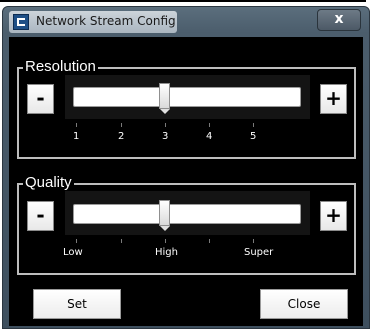 This screenshot has width=374, height=329. What do you see at coordinates (164, 96) in the screenshot?
I see `resolution-slider-thumb` at bounding box center [164, 96].